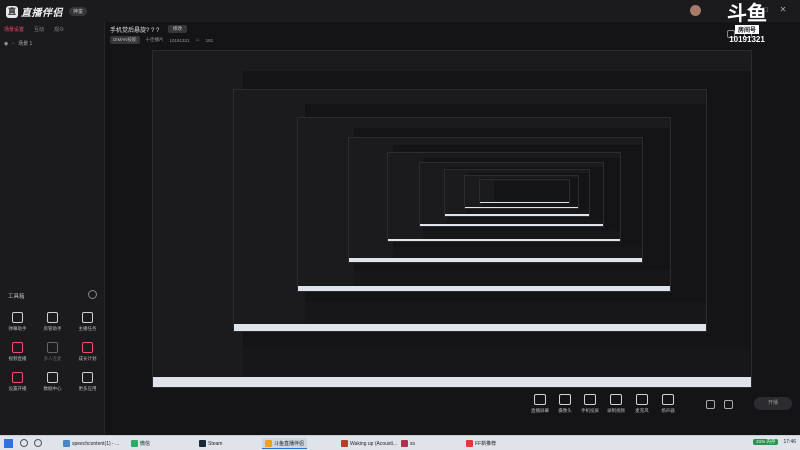  Describe the element at coordinates (24, 443) in the screenshot. I see `search-icon` at that location.